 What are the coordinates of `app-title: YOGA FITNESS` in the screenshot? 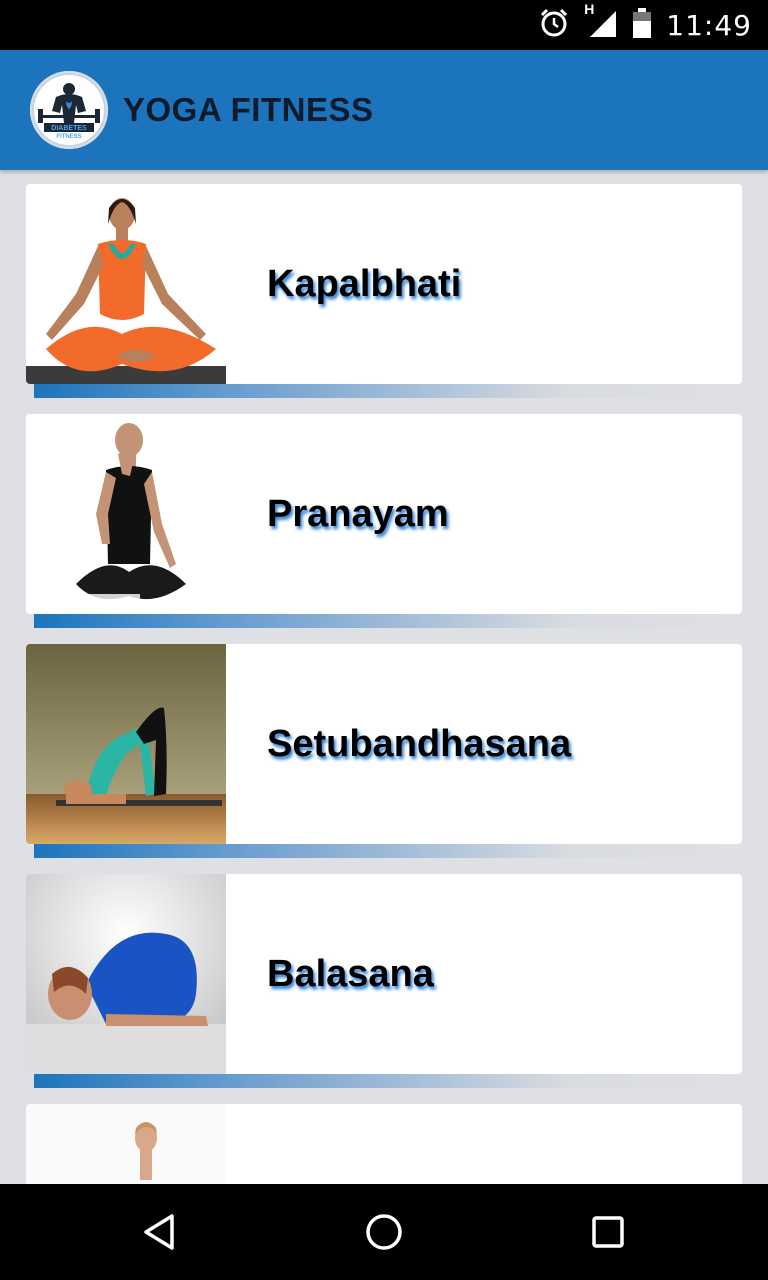 It's located at (248, 109).